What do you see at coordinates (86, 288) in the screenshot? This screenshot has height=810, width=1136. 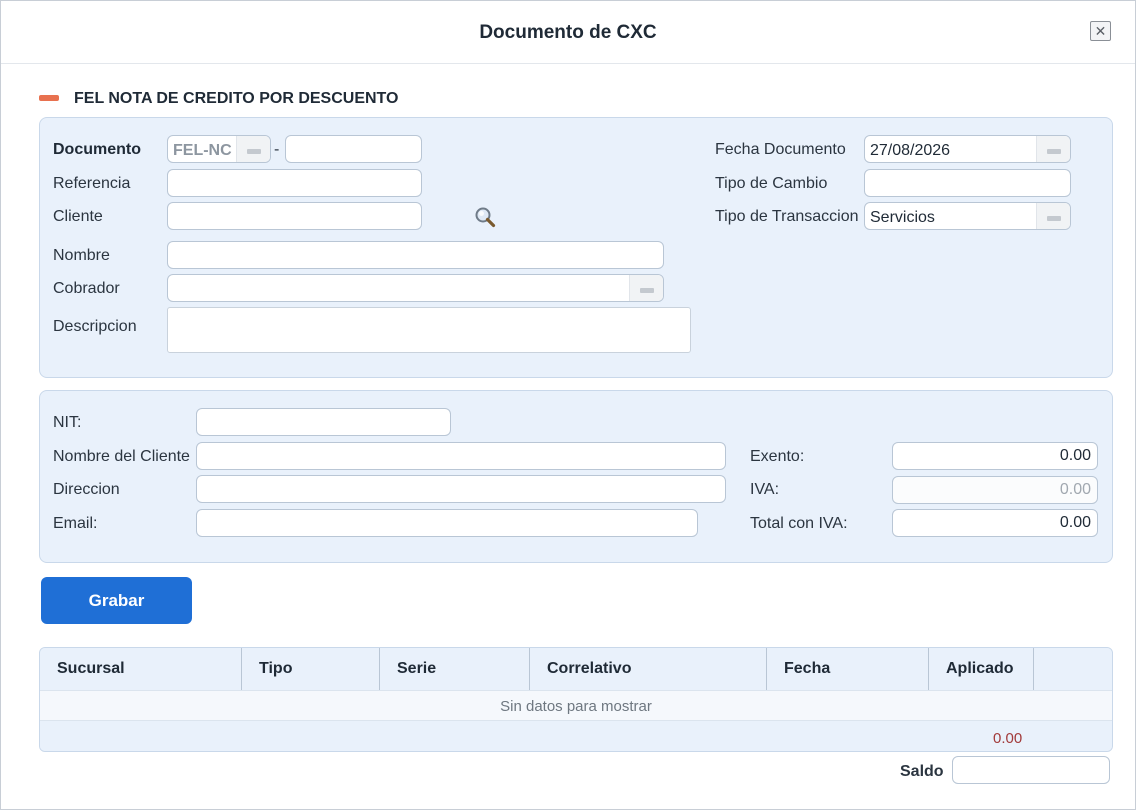 I see `cobrador-label: Cobrador` at bounding box center [86, 288].